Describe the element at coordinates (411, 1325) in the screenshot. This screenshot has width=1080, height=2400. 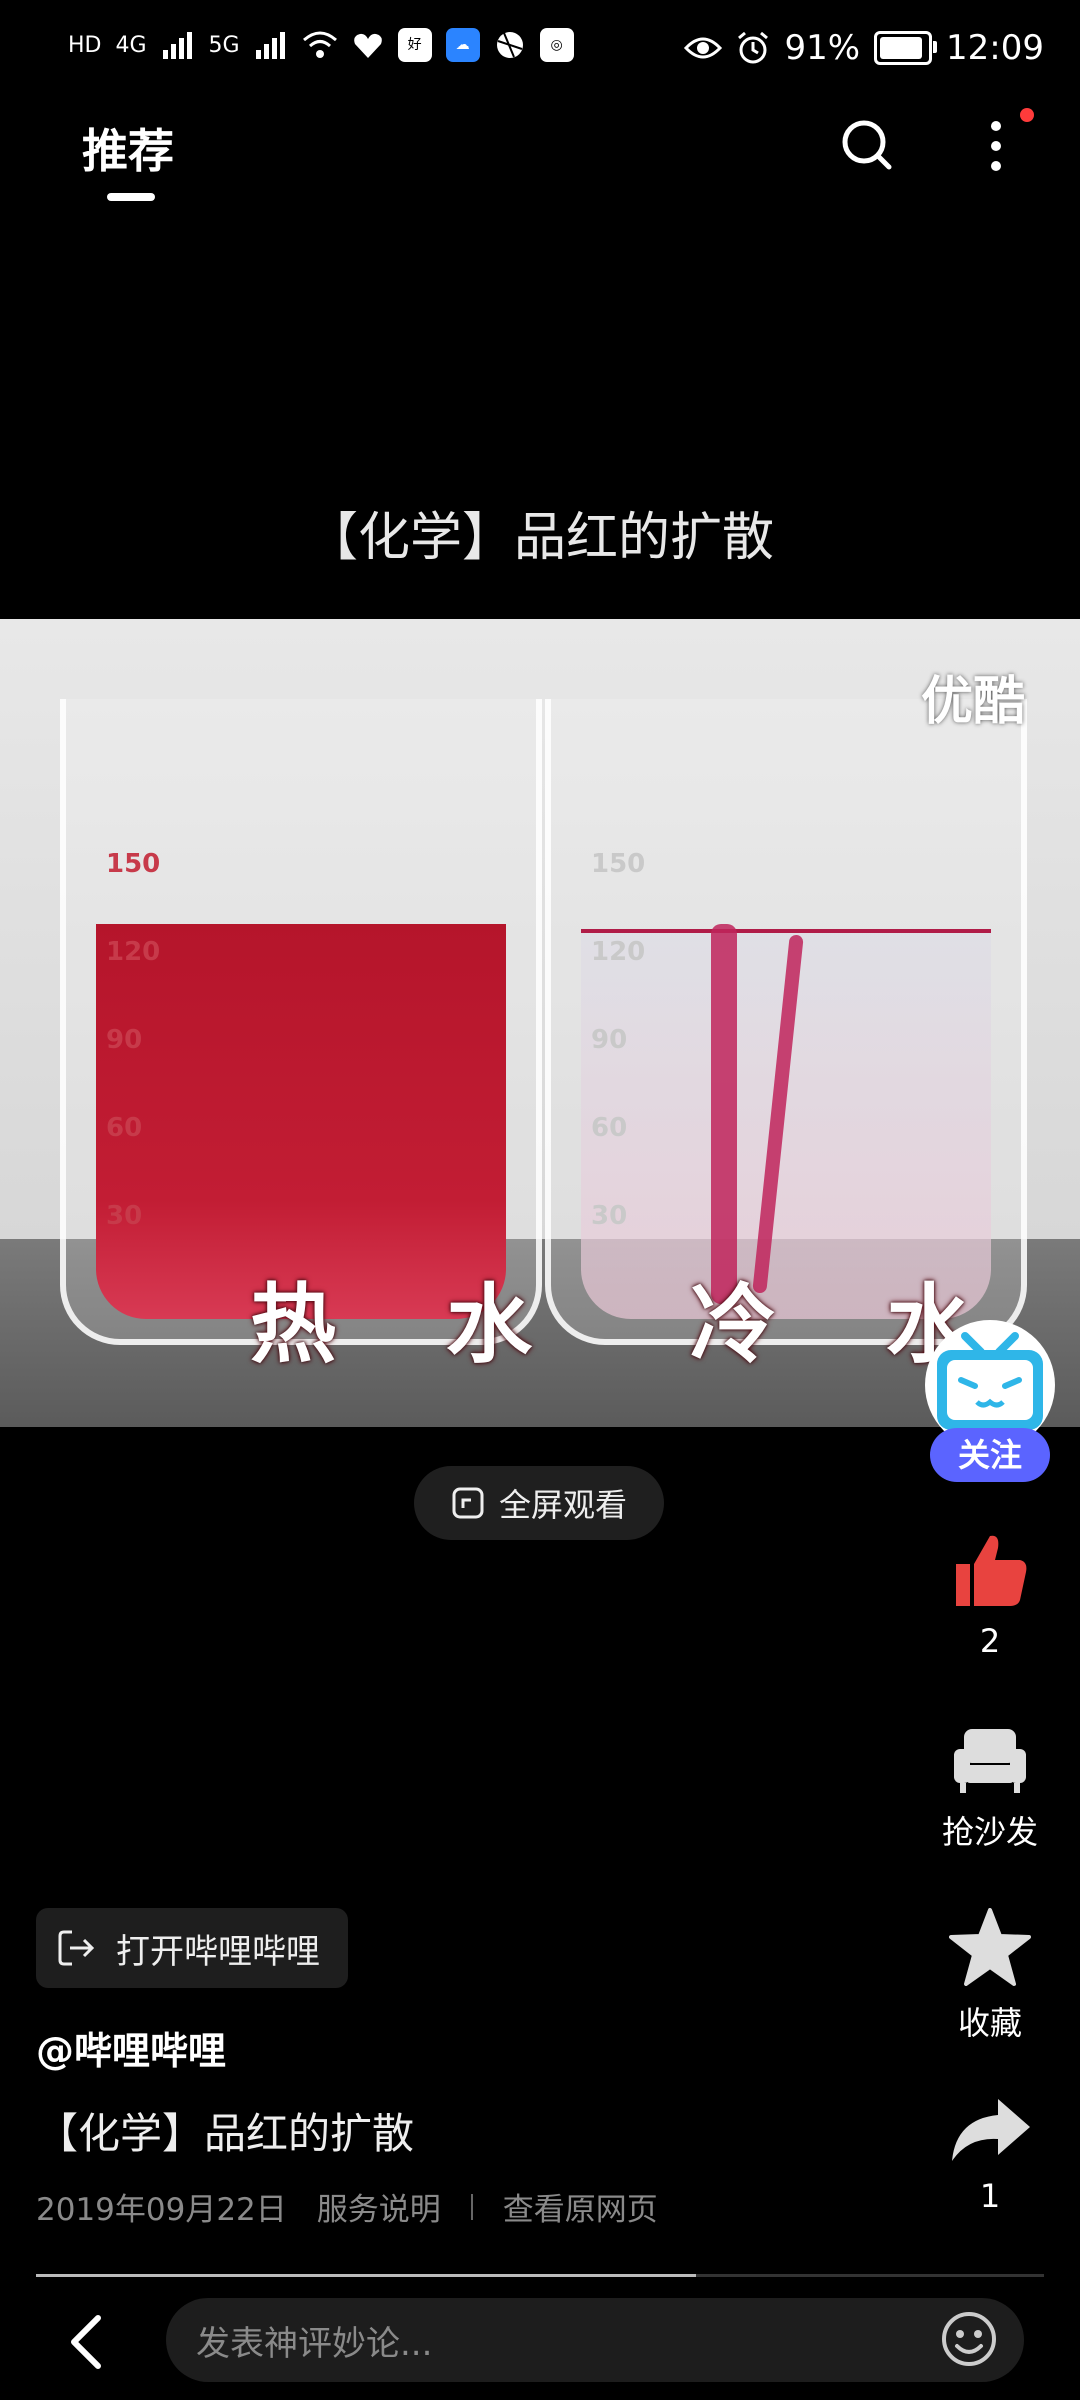
I see `hot-water-label: 热 水` at that location.